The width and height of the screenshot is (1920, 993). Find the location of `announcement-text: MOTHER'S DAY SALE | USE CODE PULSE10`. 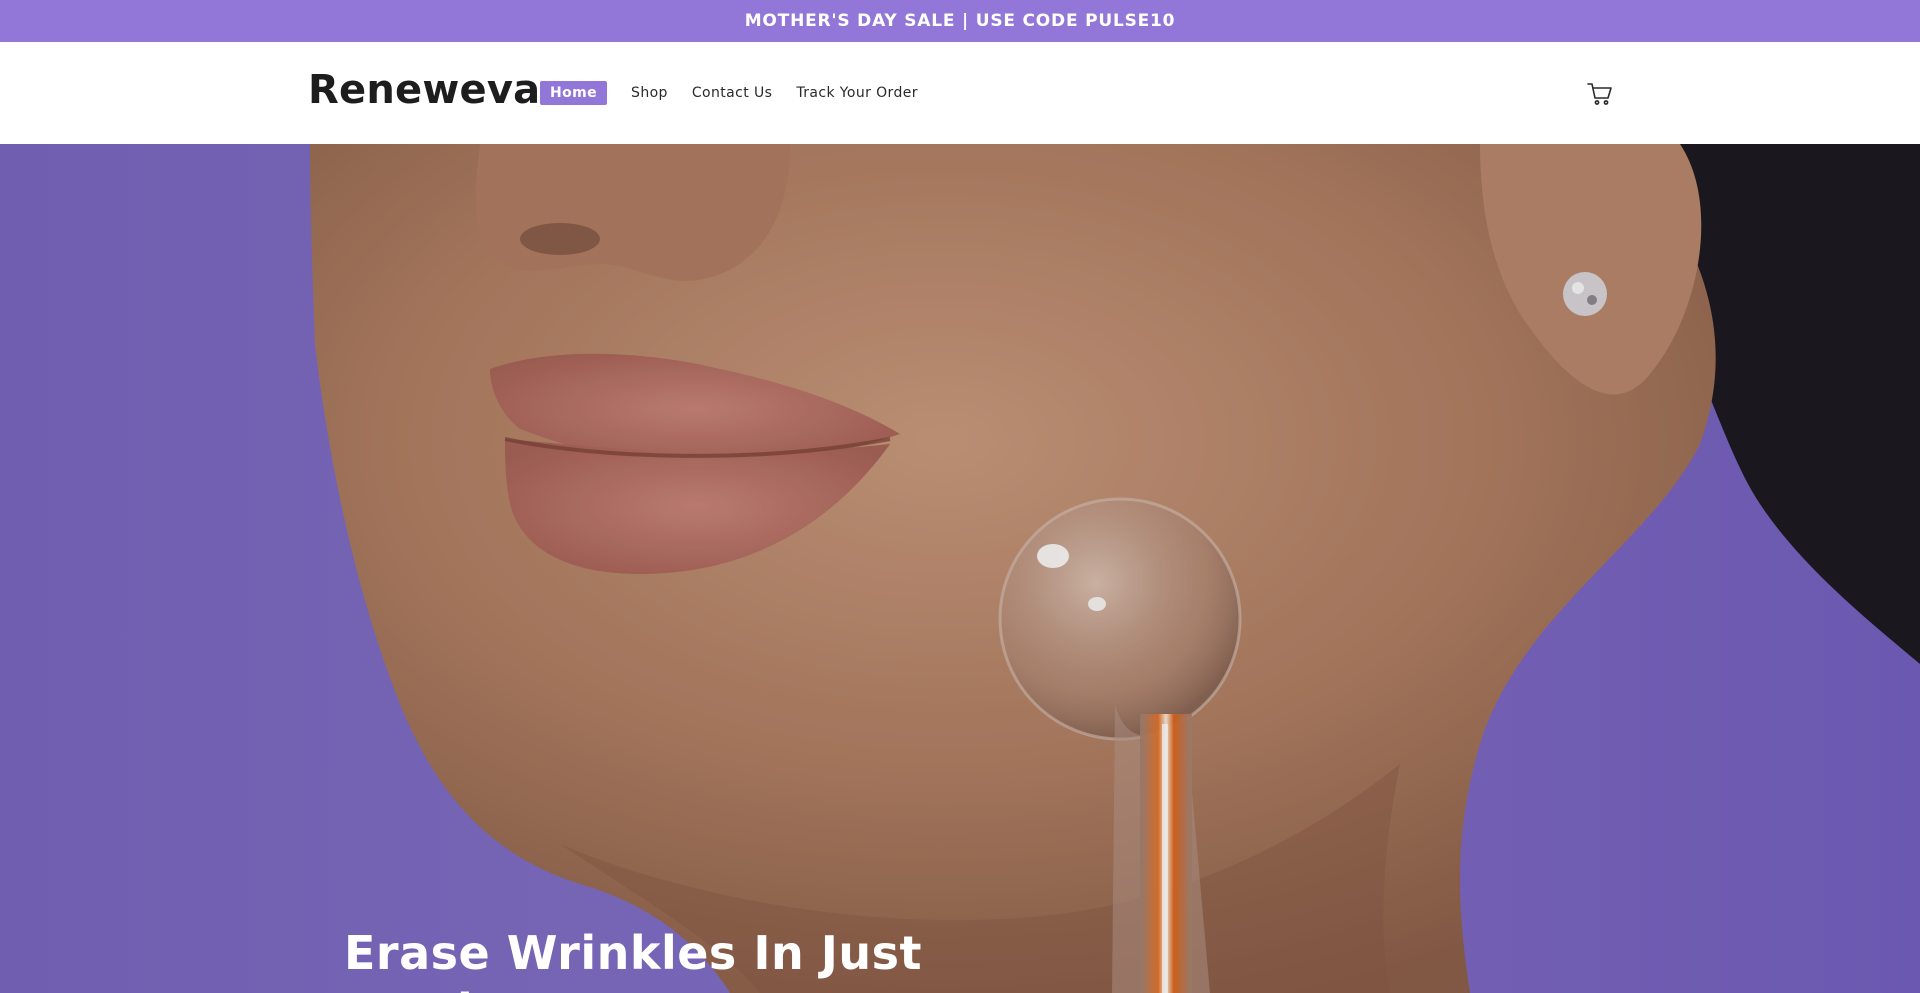

announcement-text: MOTHER'S DAY SALE | USE CODE PULSE10 is located at coordinates (960, 21).